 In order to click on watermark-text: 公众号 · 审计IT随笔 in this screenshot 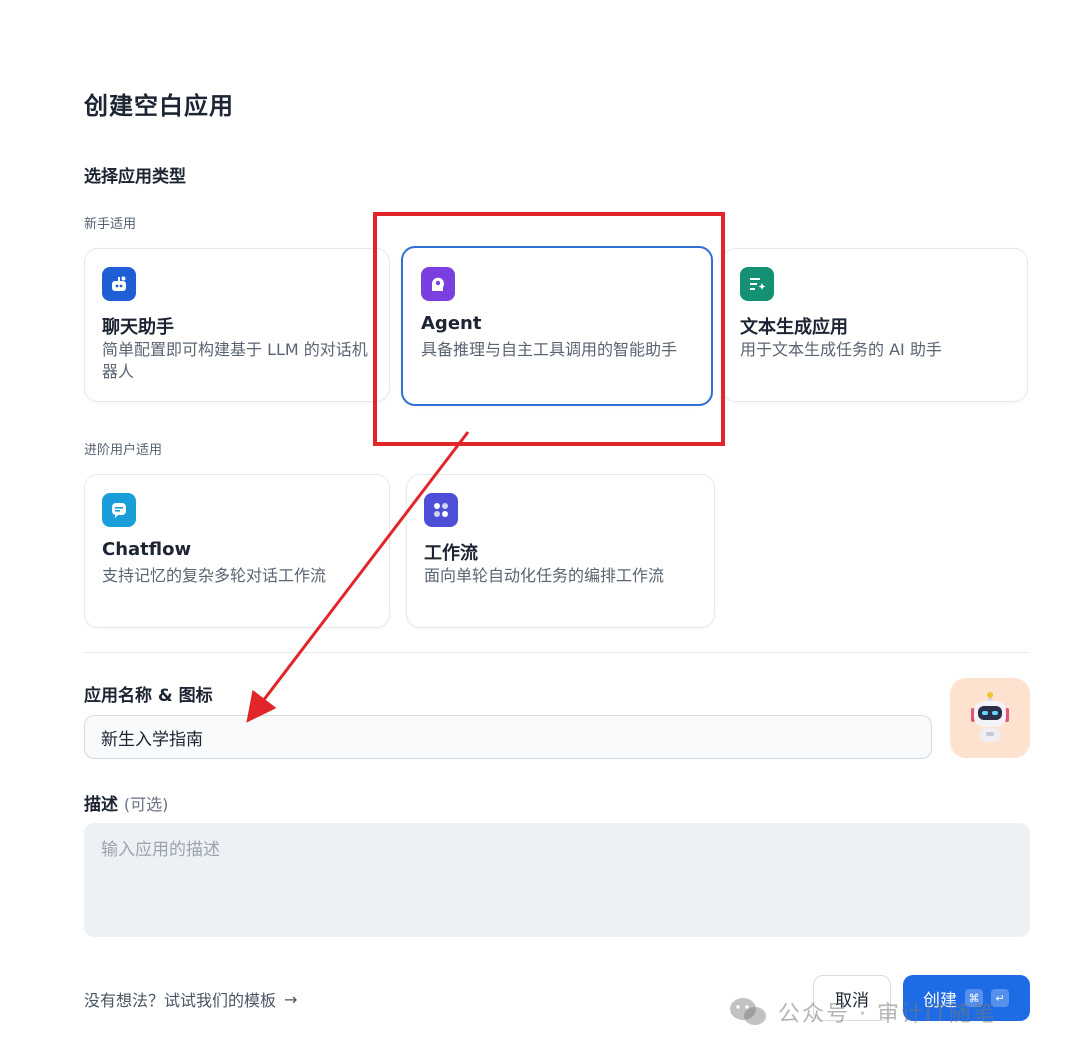, I will do `click(887, 1014)`.